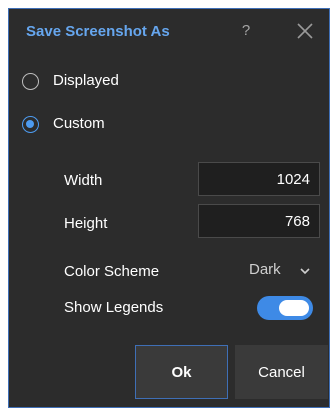  What do you see at coordinates (265, 269) in the screenshot?
I see `color-scheme-value: Dark` at bounding box center [265, 269].